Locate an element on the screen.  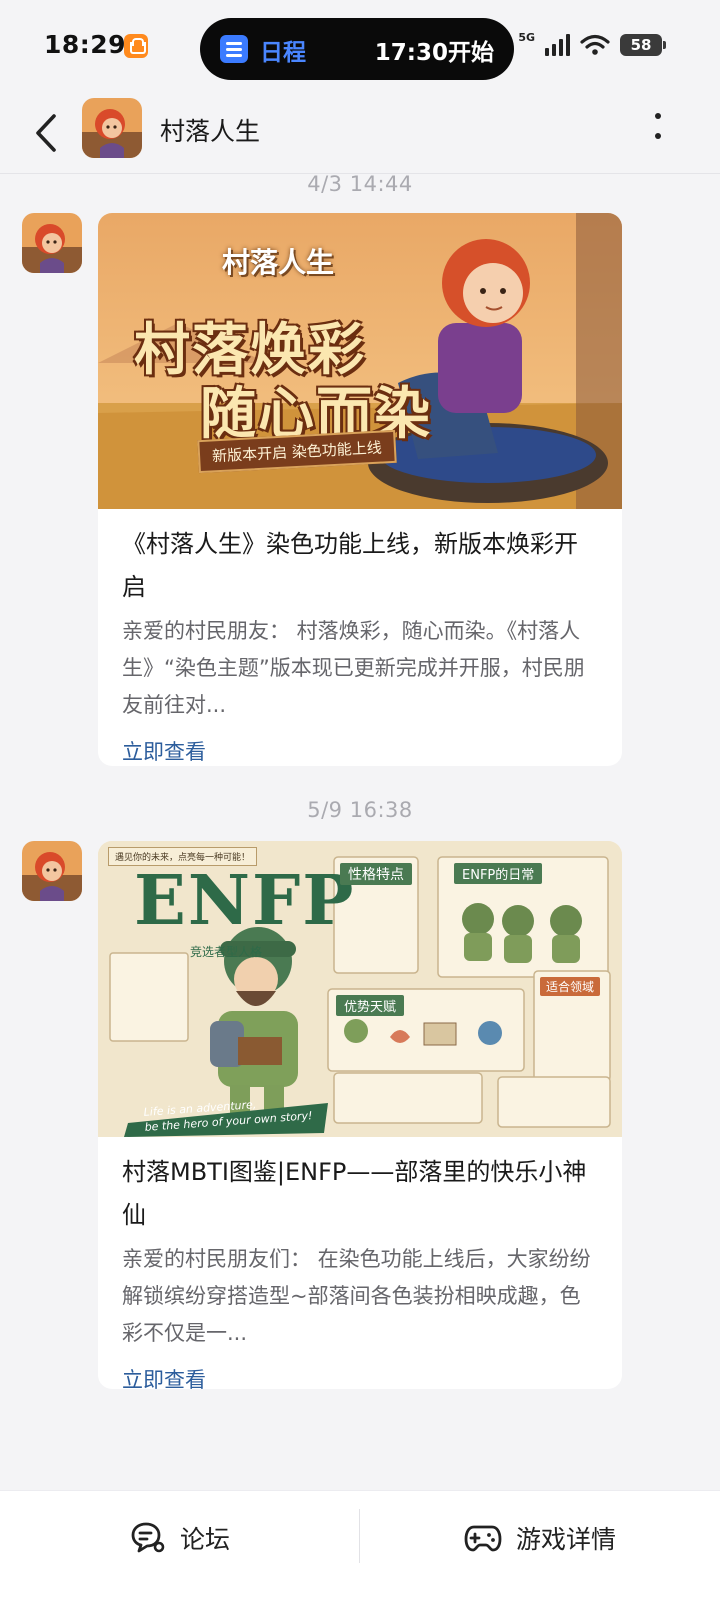
banner-subtitle: 竞选者型人格 is located at coordinates (226, 952).